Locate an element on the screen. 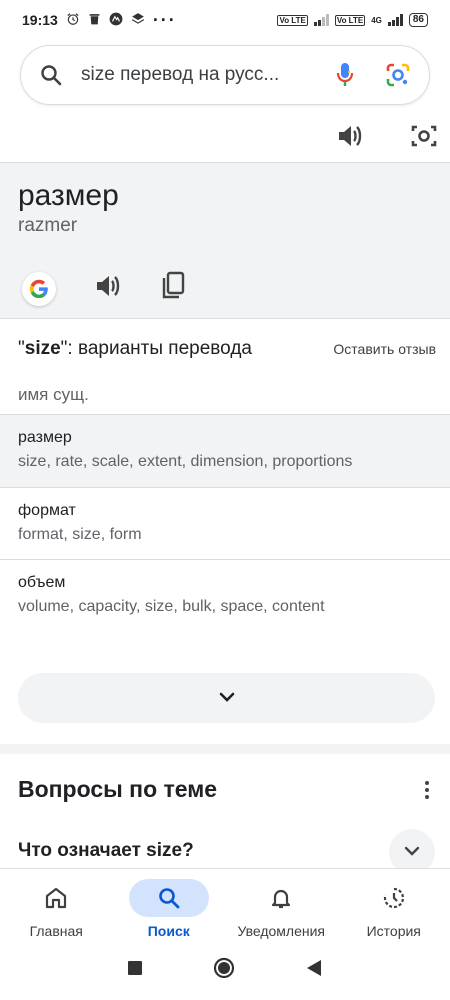  nav-label: Уведомления is located at coordinates (281, 931).